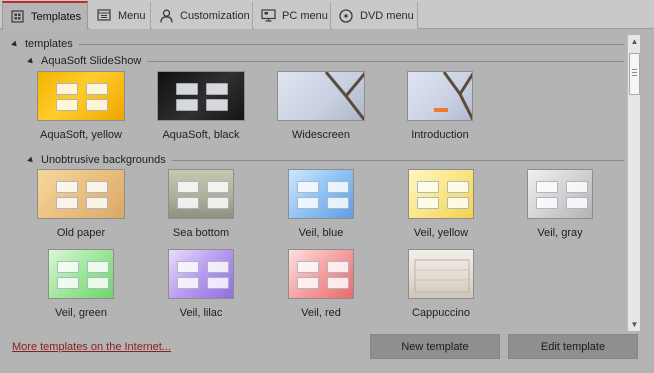 The height and width of the screenshot is (373, 654). I want to click on template-item: Cappuccino, so click(468, 289).